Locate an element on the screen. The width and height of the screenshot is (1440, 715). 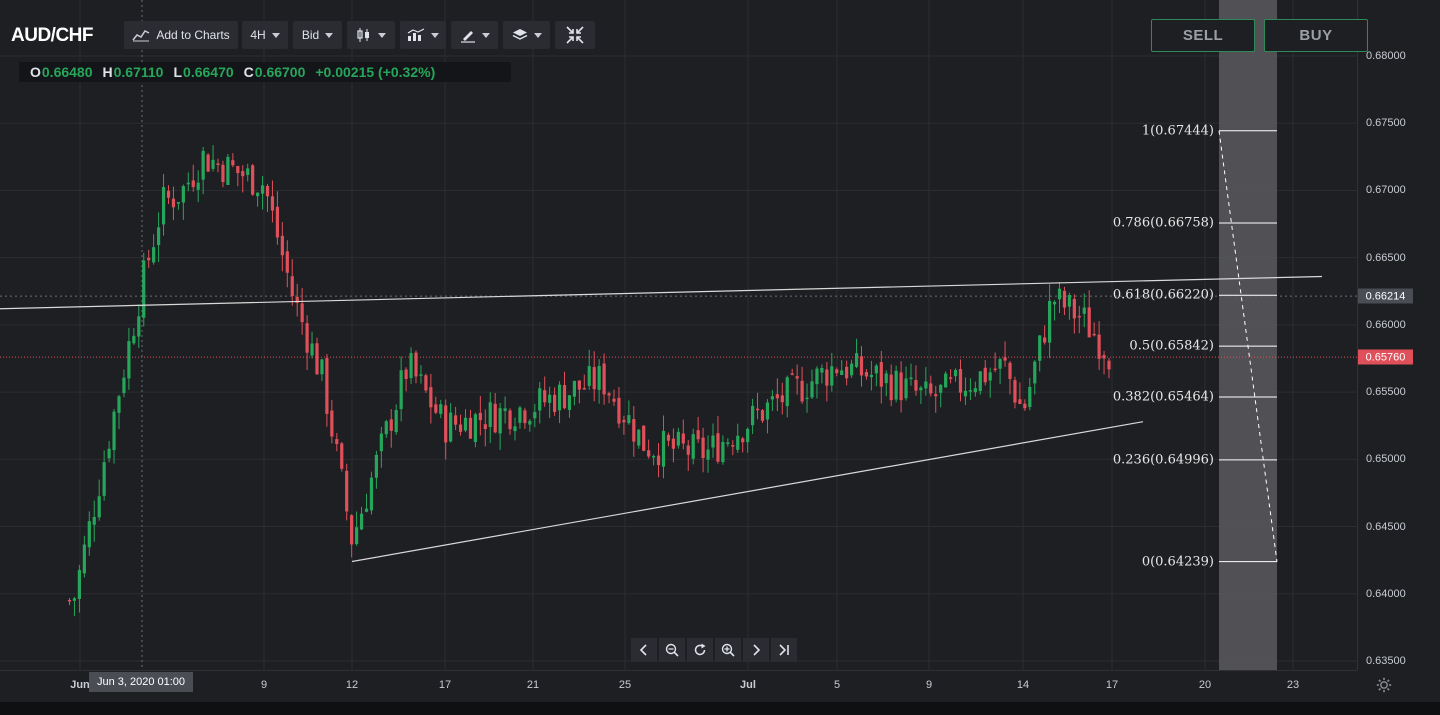
add-to-charts-button: Add to Charts is located at coordinates (181, 35).